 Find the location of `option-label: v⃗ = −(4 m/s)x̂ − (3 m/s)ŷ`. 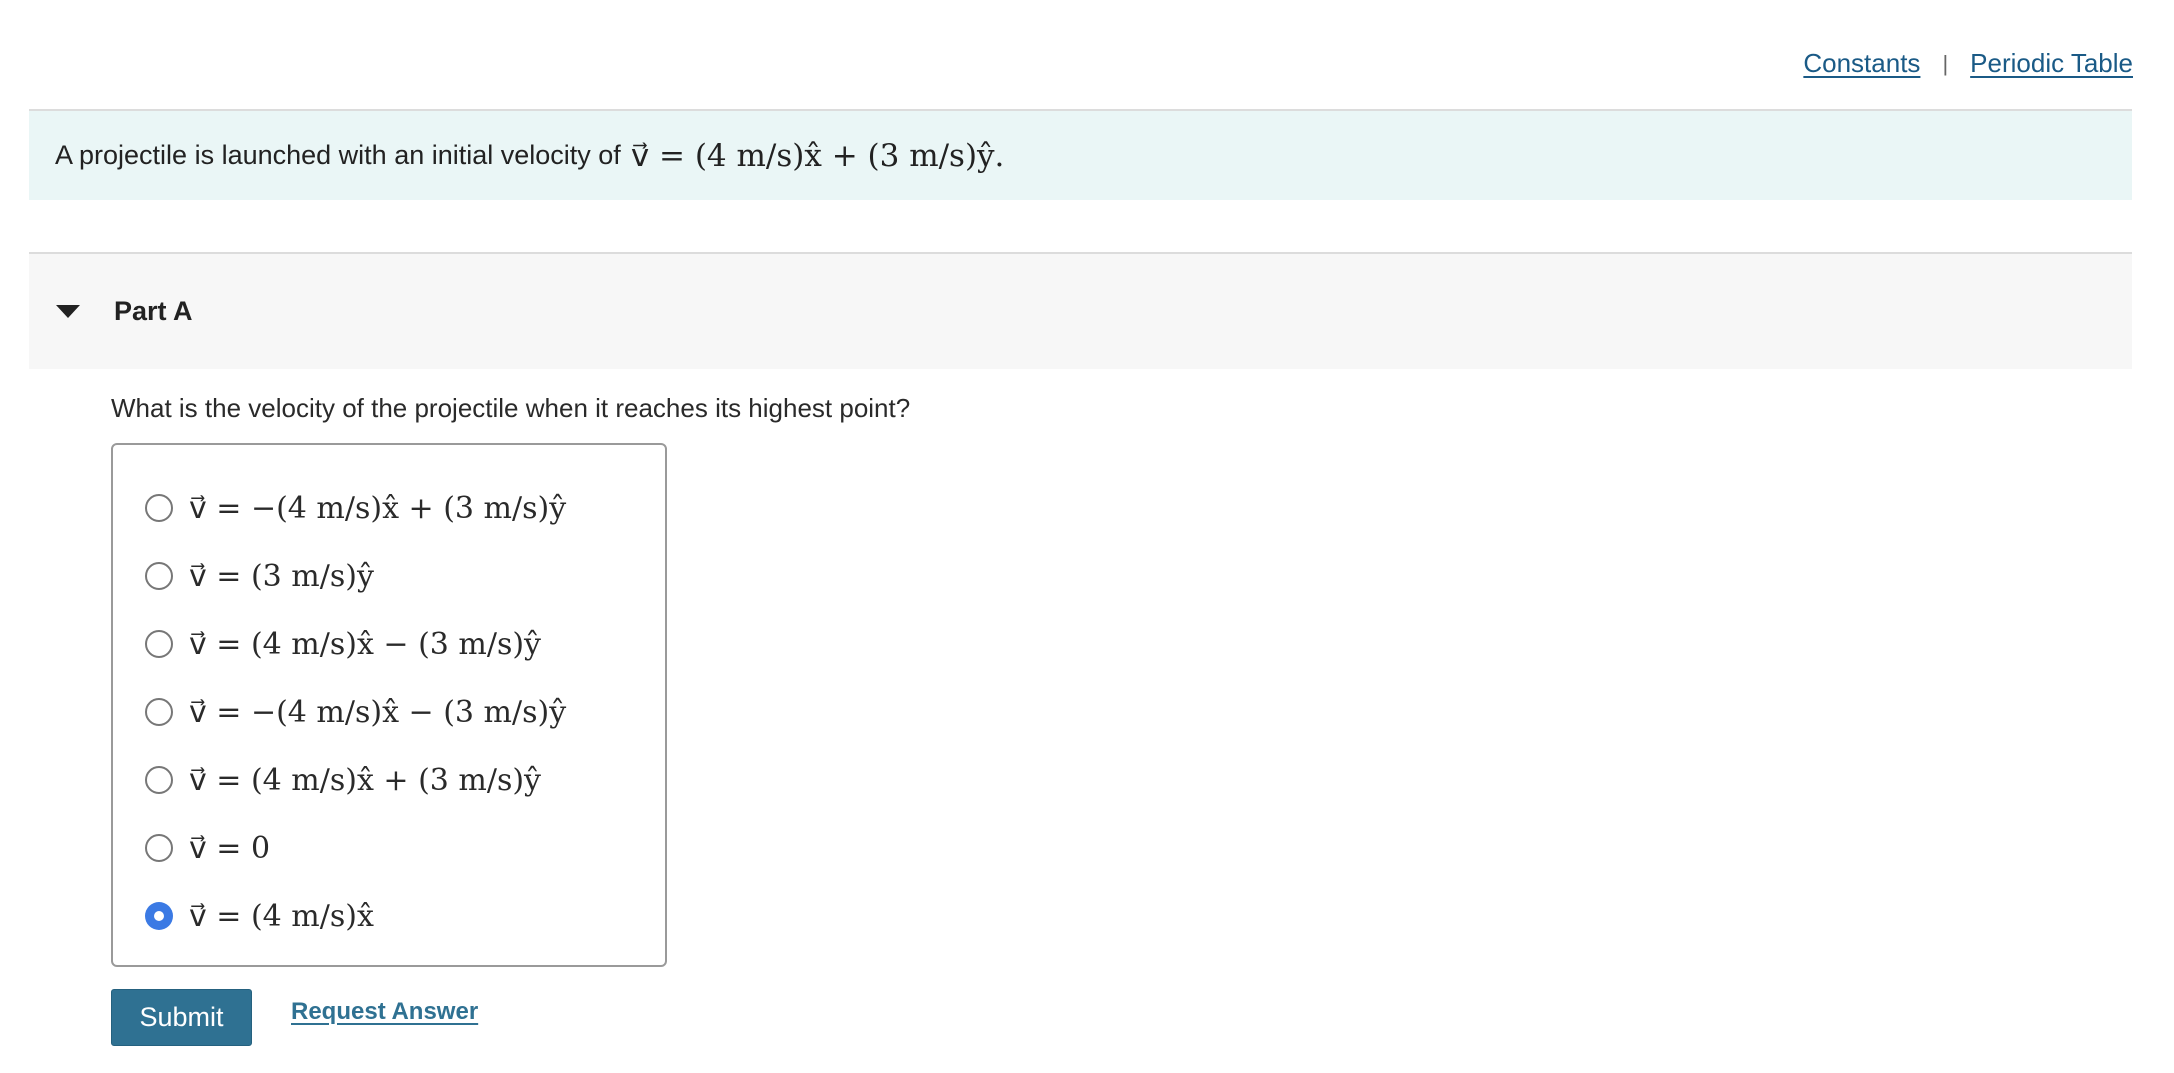

option-label: v⃗ = −(4 m/s)x̂ − (3 m/s)ŷ is located at coordinates (378, 712).